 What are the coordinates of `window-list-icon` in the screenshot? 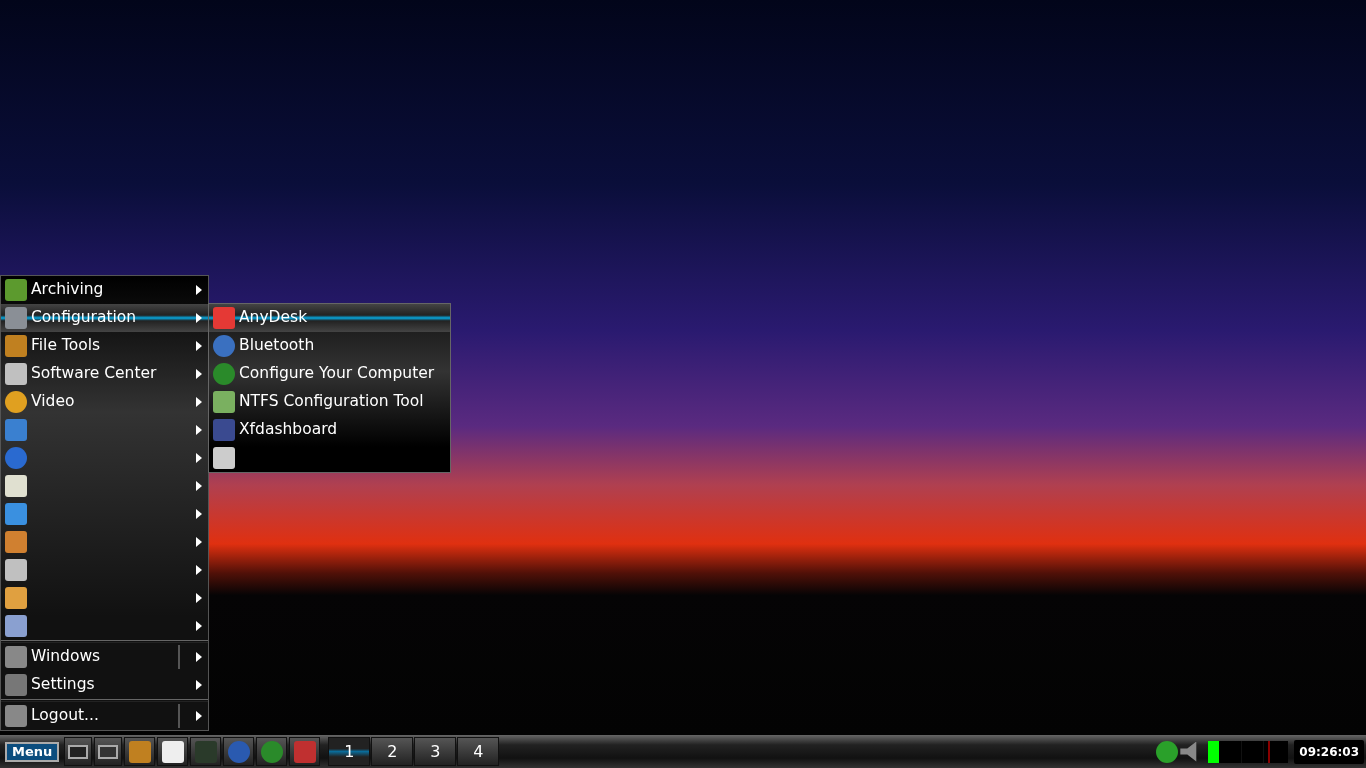 It's located at (108, 751).